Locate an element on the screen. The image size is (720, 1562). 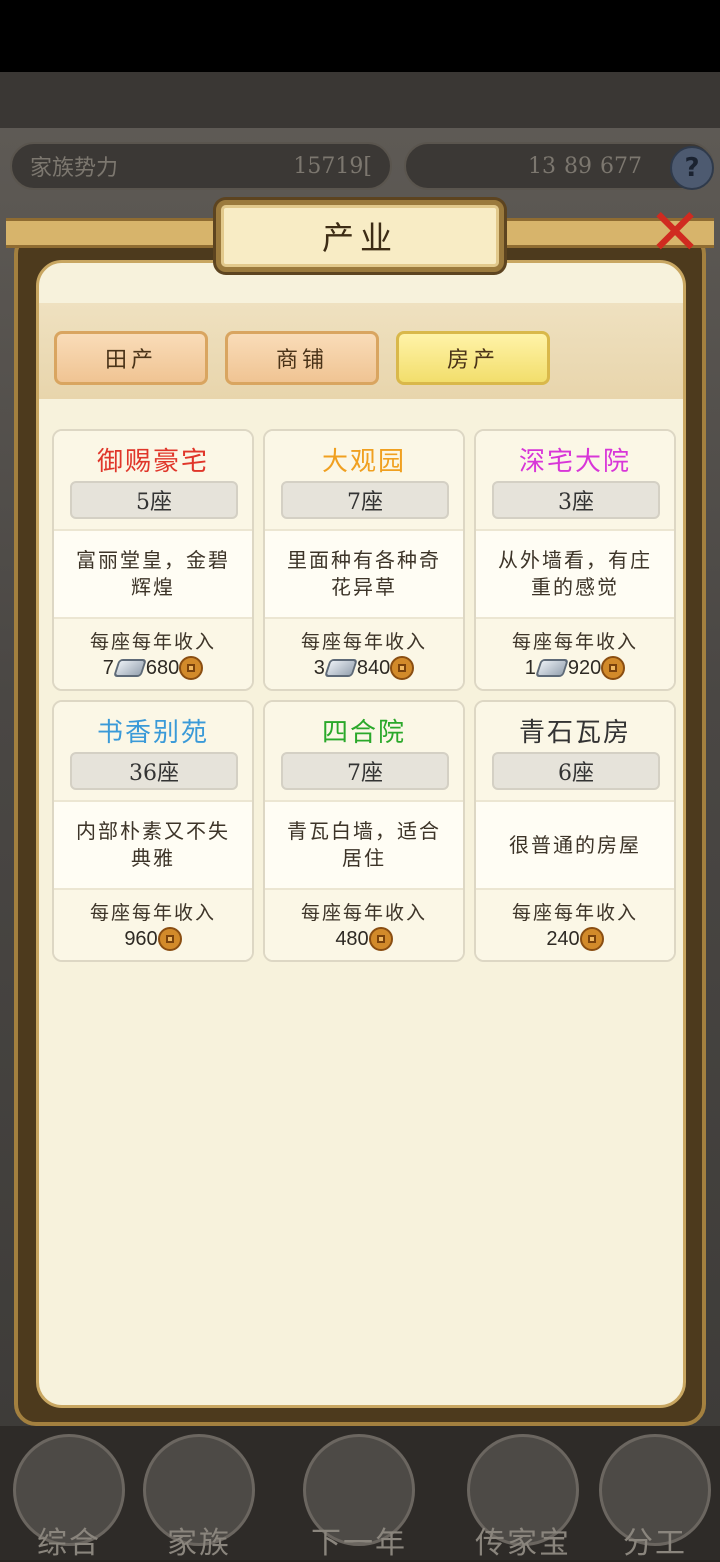
property-card: 青石瓦房 6座很普通的房屋每座每年收入 240 is located at coordinates (575, 831).